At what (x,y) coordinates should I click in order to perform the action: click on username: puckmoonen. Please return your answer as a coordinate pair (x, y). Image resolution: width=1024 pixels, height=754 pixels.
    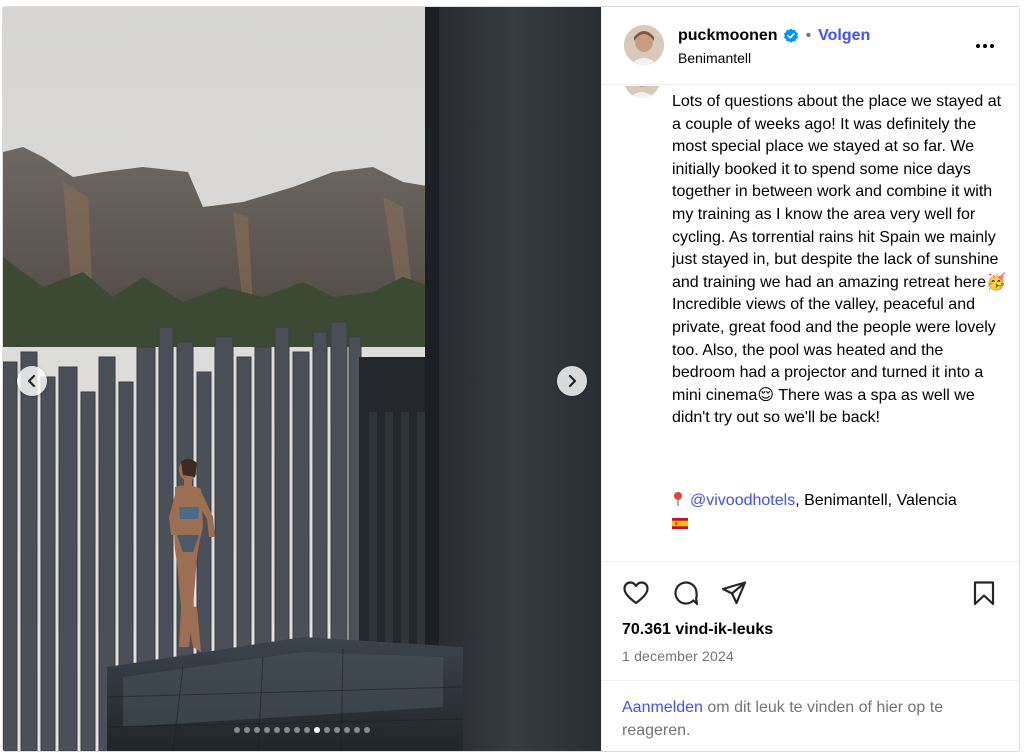
    Looking at the image, I should click on (728, 36).